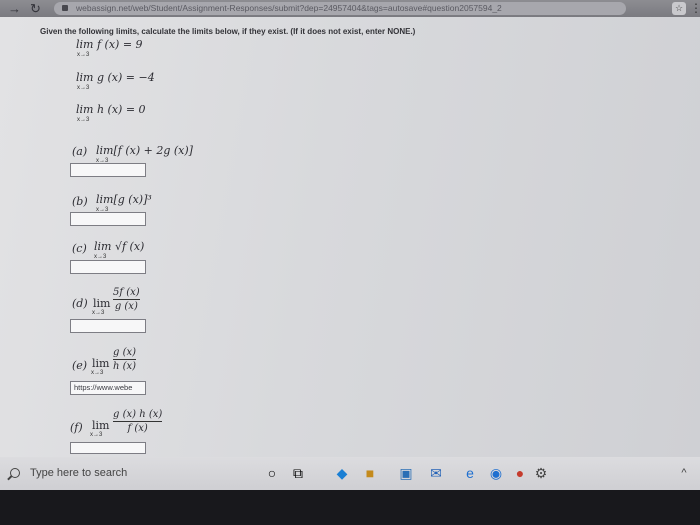 This screenshot has width=700, height=525. Describe the element at coordinates (695, 8) in the screenshot. I see `menu-icon: ⋮` at that location.